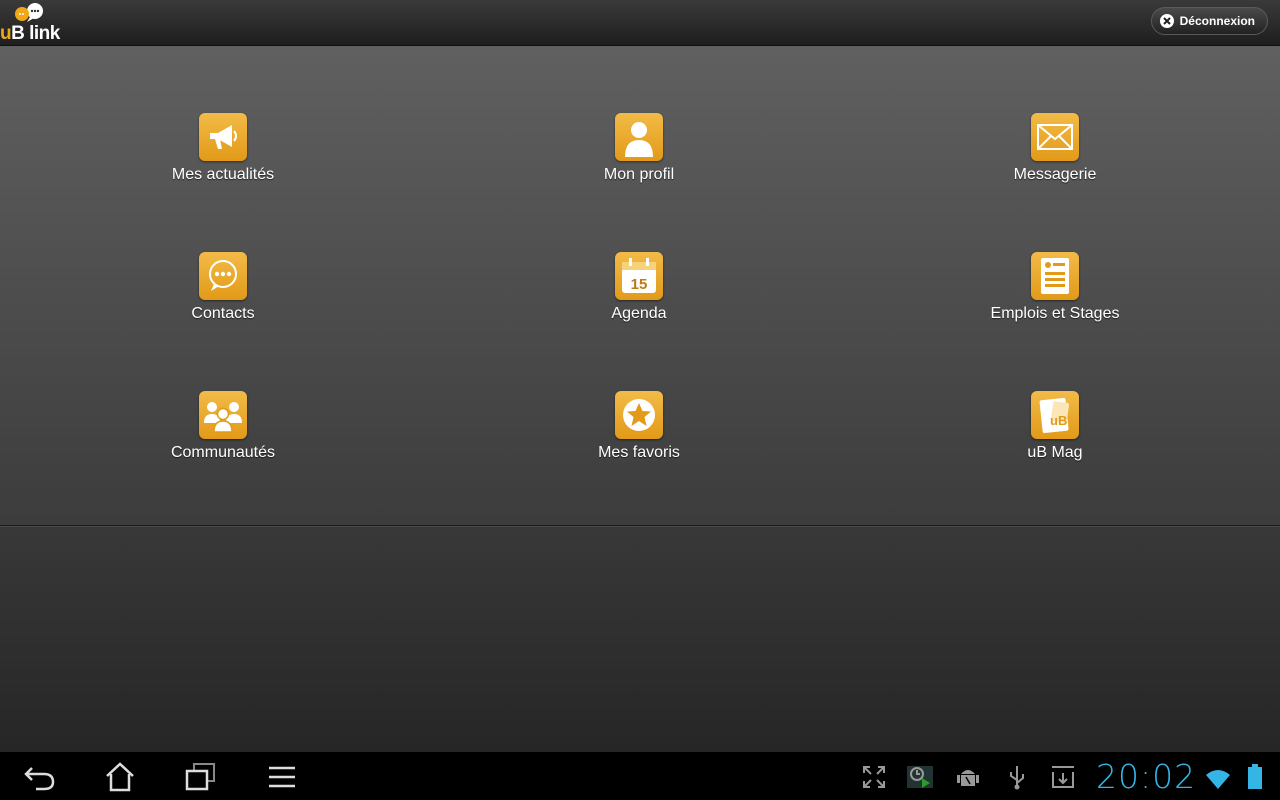 Image resolution: width=1280 pixels, height=800 pixels. I want to click on logo-text: B link, so click(35, 33).